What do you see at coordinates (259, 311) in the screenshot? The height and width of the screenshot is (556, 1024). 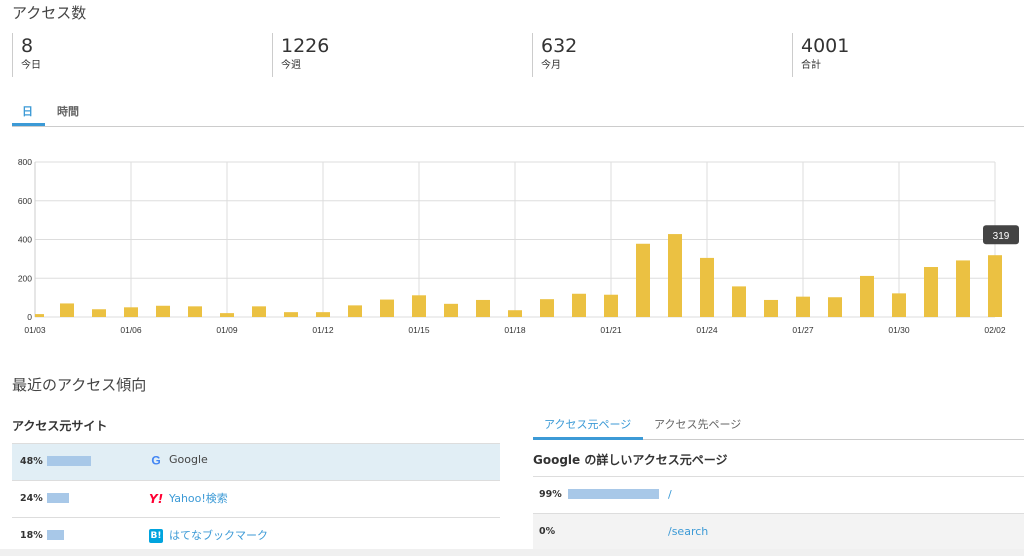 I see `bar-01/10` at bounding box center [259, 311].